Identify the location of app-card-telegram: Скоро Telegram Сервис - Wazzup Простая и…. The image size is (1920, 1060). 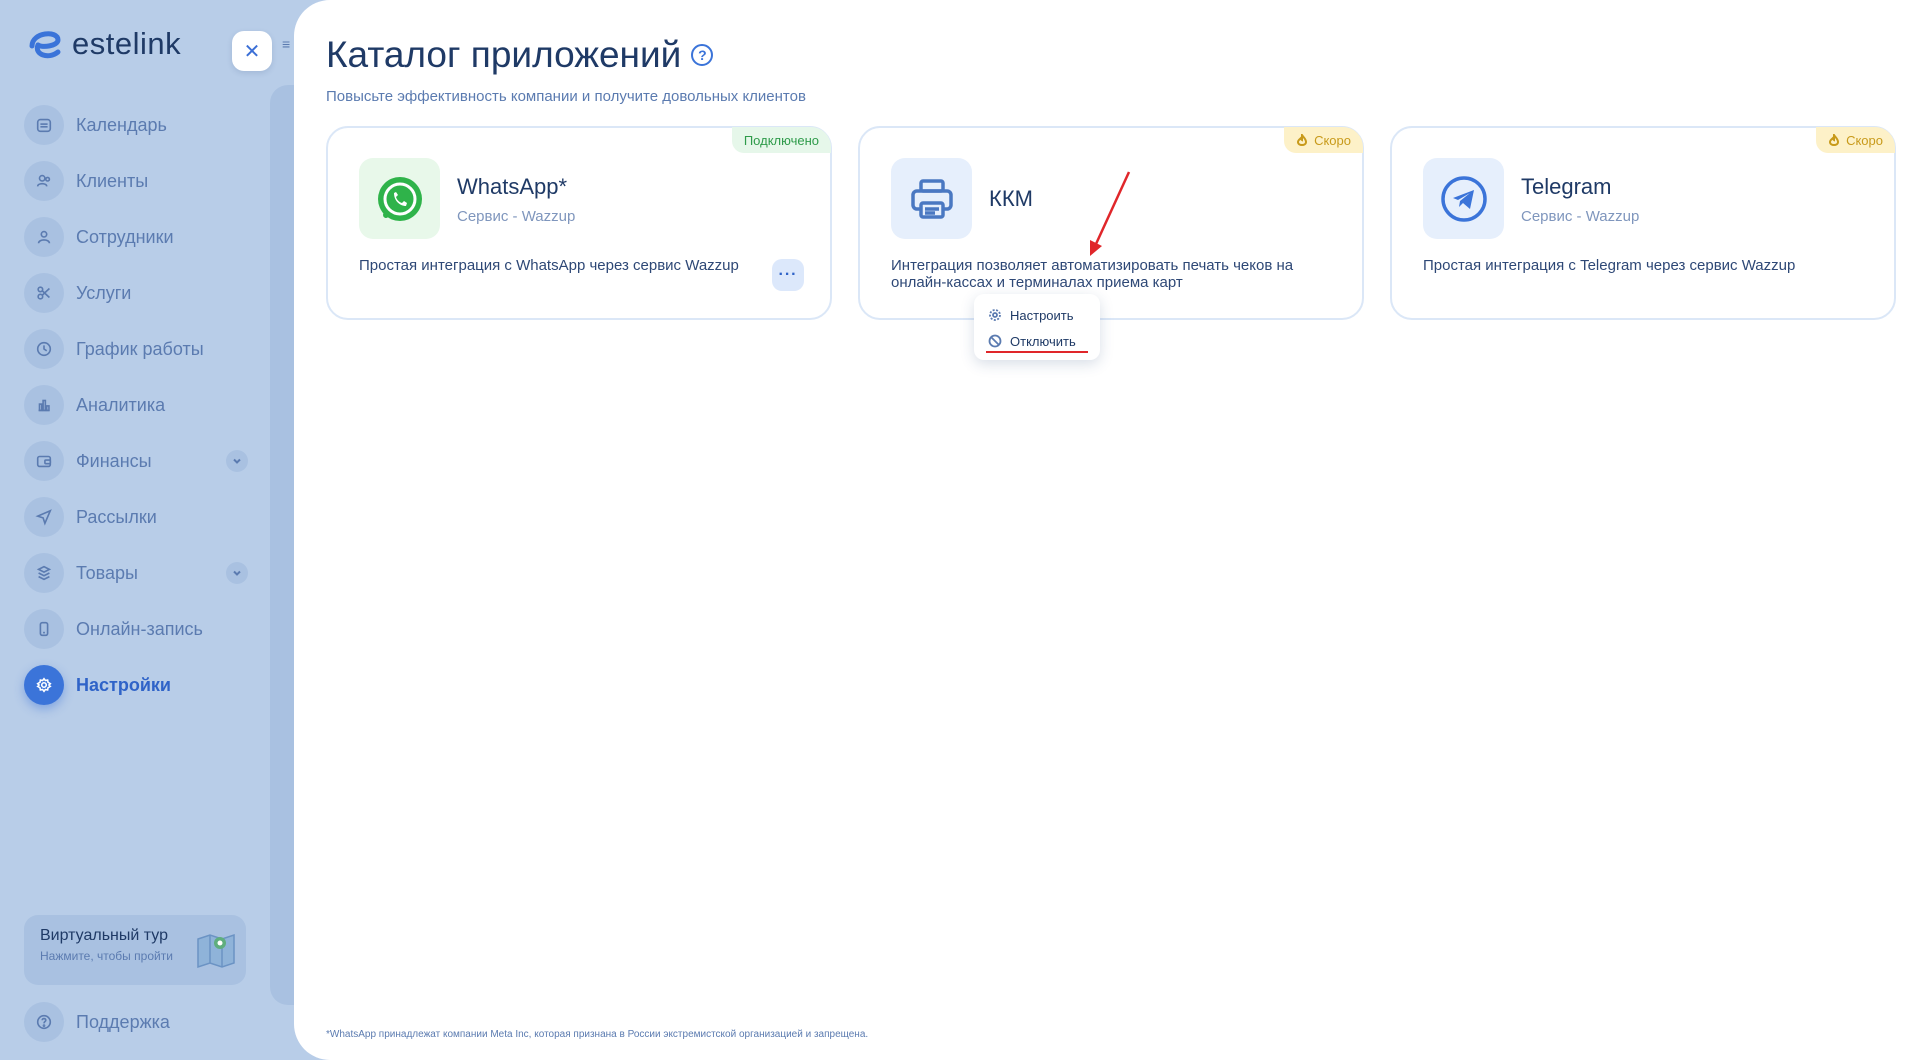
(1643, 223).